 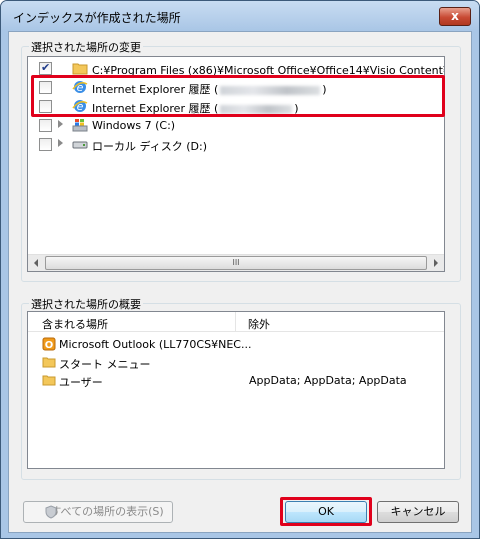 I want to click on included-location: スタート メニュー, so click(x=105, y=364).